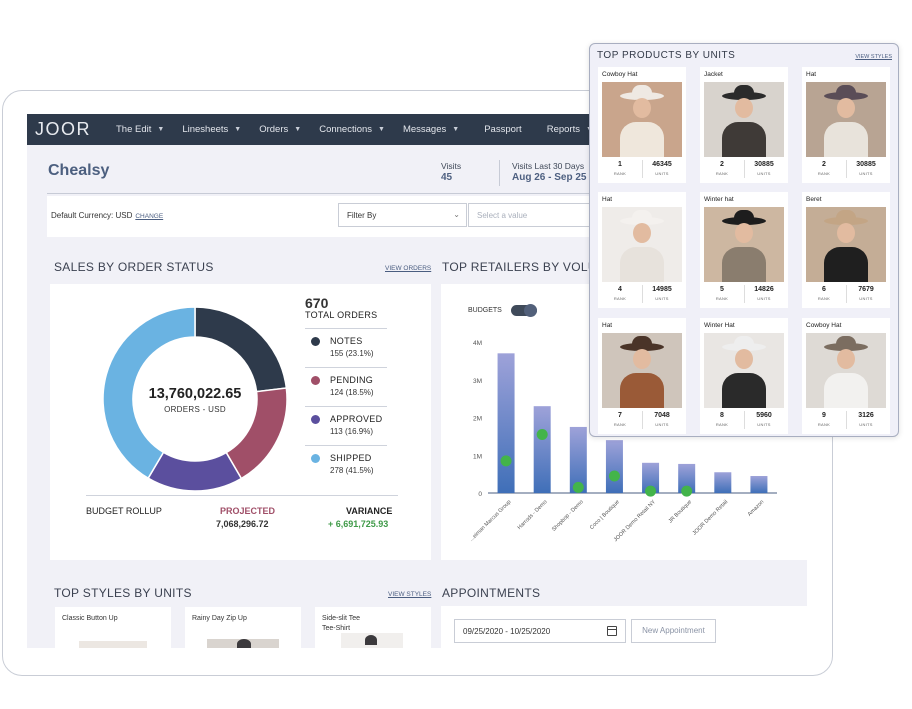 The width and height of the screenshot is (912, 709). I want to click on y-tick-label: 0, so click(480, 494).